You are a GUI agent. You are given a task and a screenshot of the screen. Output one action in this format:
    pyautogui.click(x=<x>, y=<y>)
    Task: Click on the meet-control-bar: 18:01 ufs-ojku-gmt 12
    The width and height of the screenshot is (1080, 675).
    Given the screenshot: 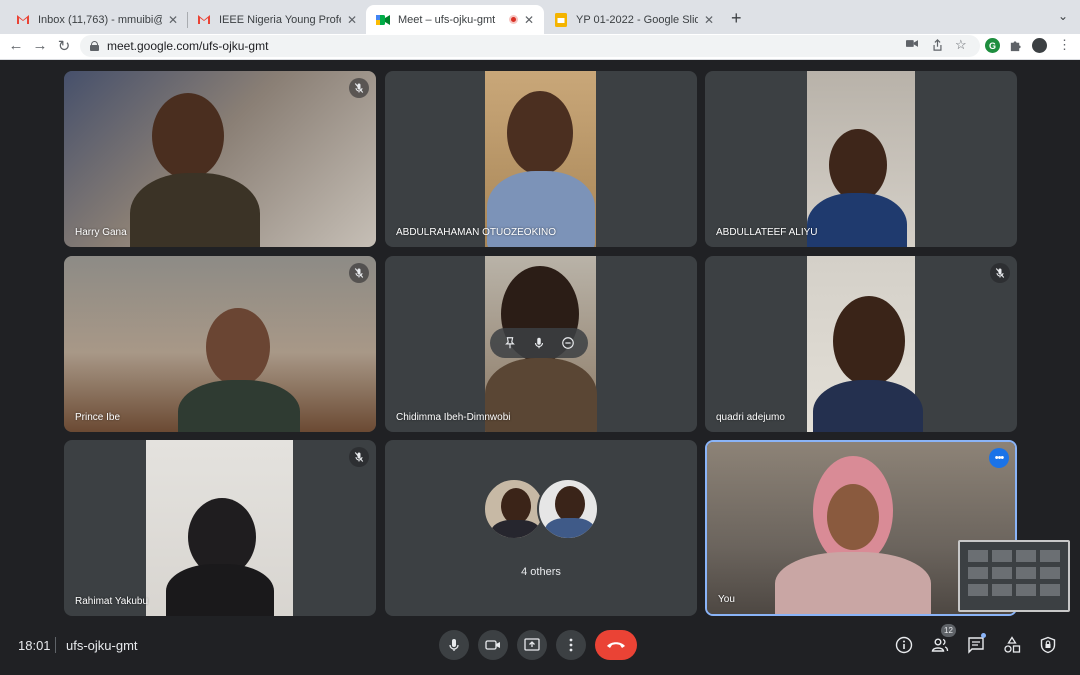 What is the action you would take?
    pyautogui.click(x=540, y=647)
    